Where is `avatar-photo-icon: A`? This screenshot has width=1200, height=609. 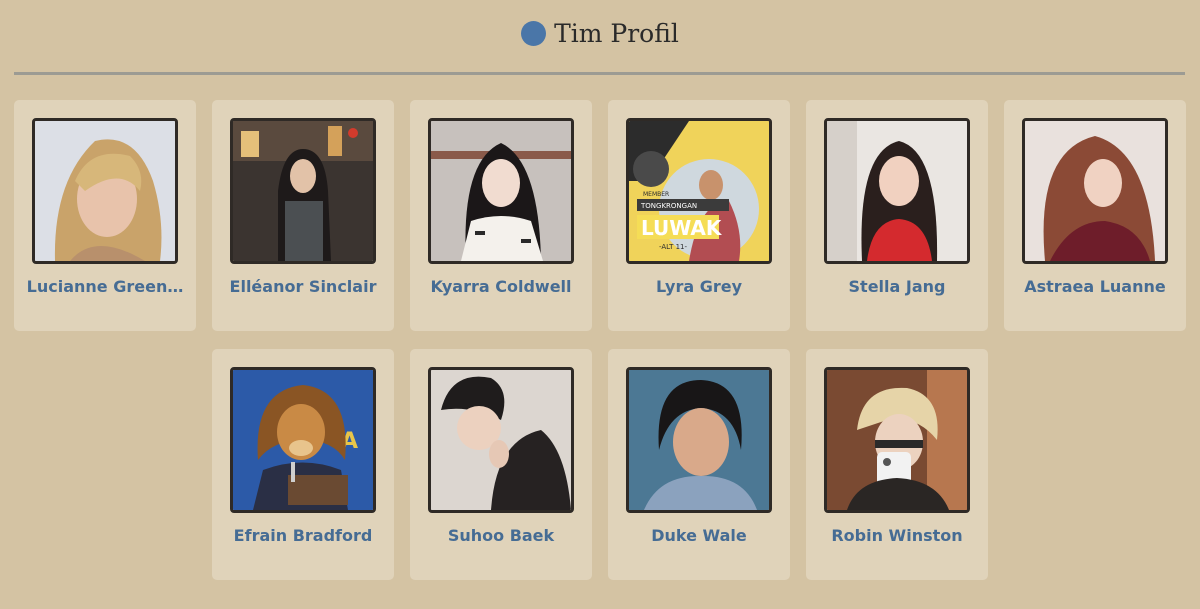 avatar-photo-icon: A is located at coordinates (303, 440).